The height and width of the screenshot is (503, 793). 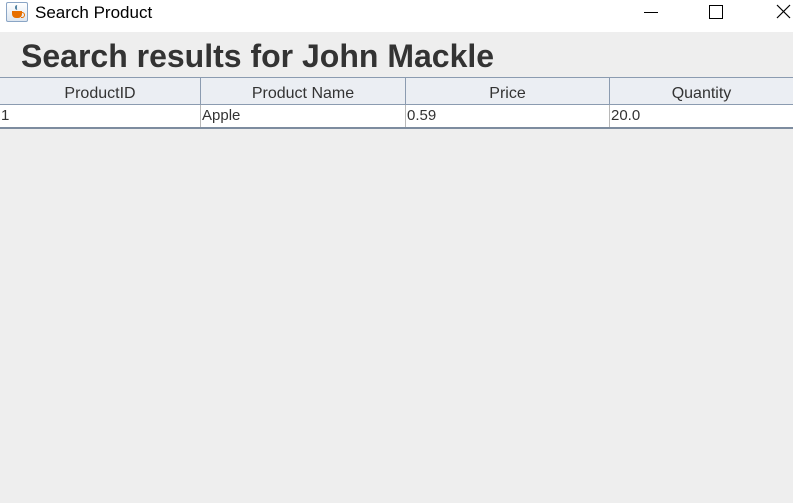 What do you see at coordinates (100, 91) in the screenshot?
I see `column-header-productid: ProductID` at bounding box center [100, 91].